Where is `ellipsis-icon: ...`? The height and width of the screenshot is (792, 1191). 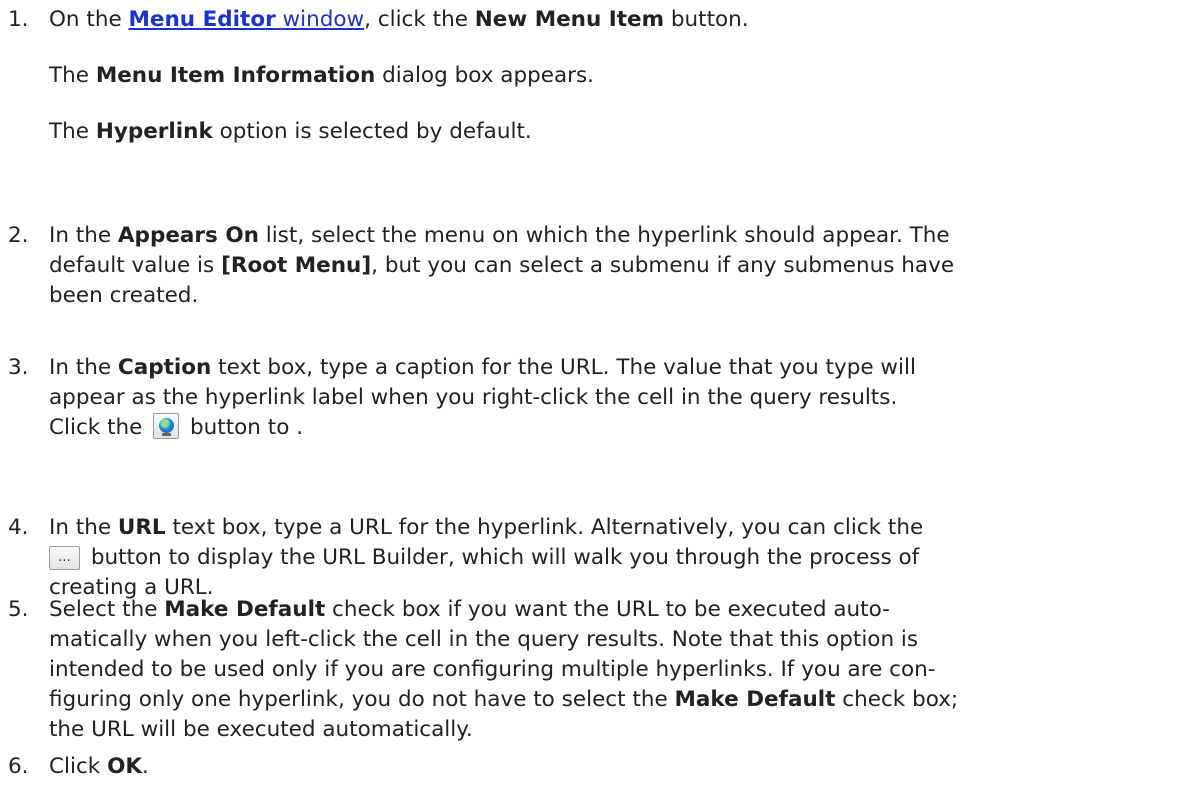 ellipsis-icon: ... is located at coordinates (64, 557).